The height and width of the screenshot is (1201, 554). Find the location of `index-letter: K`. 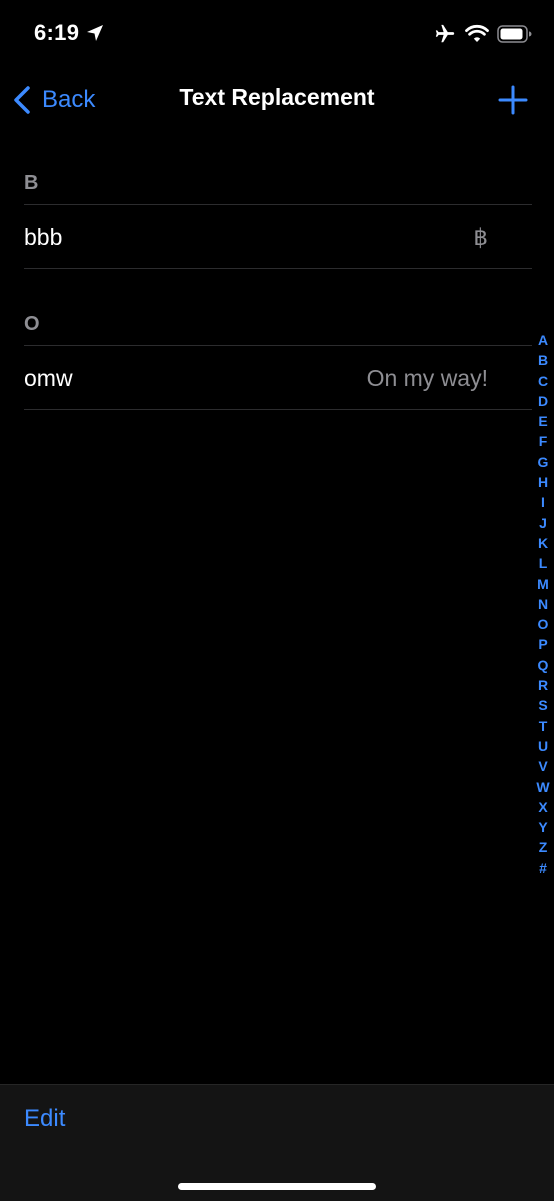

index-letter: K is located at coordinates (543, 543).